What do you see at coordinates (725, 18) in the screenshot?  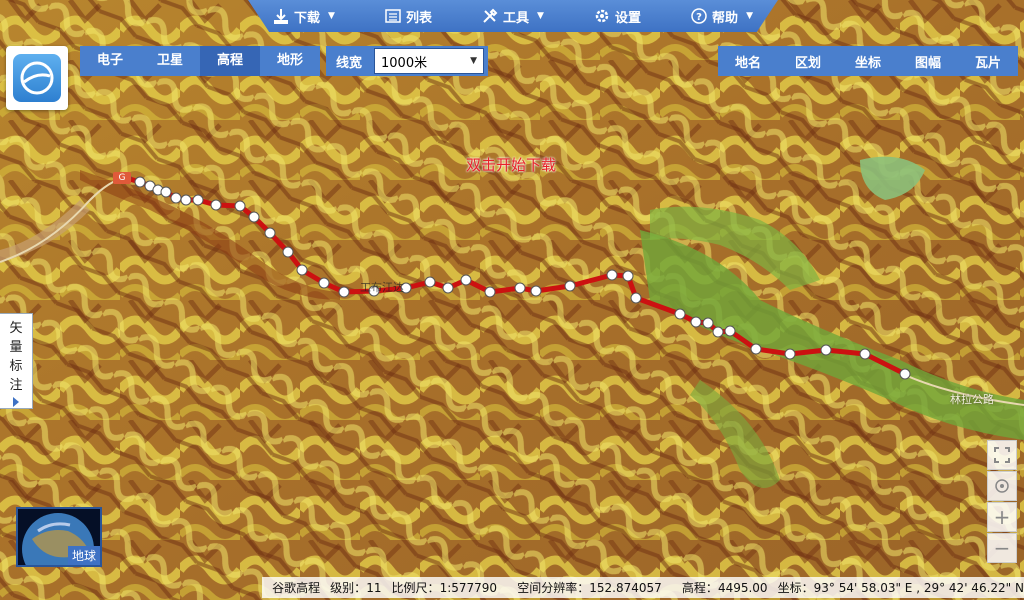 I see `help-label: 帮助` at bounding box center [725, 18].